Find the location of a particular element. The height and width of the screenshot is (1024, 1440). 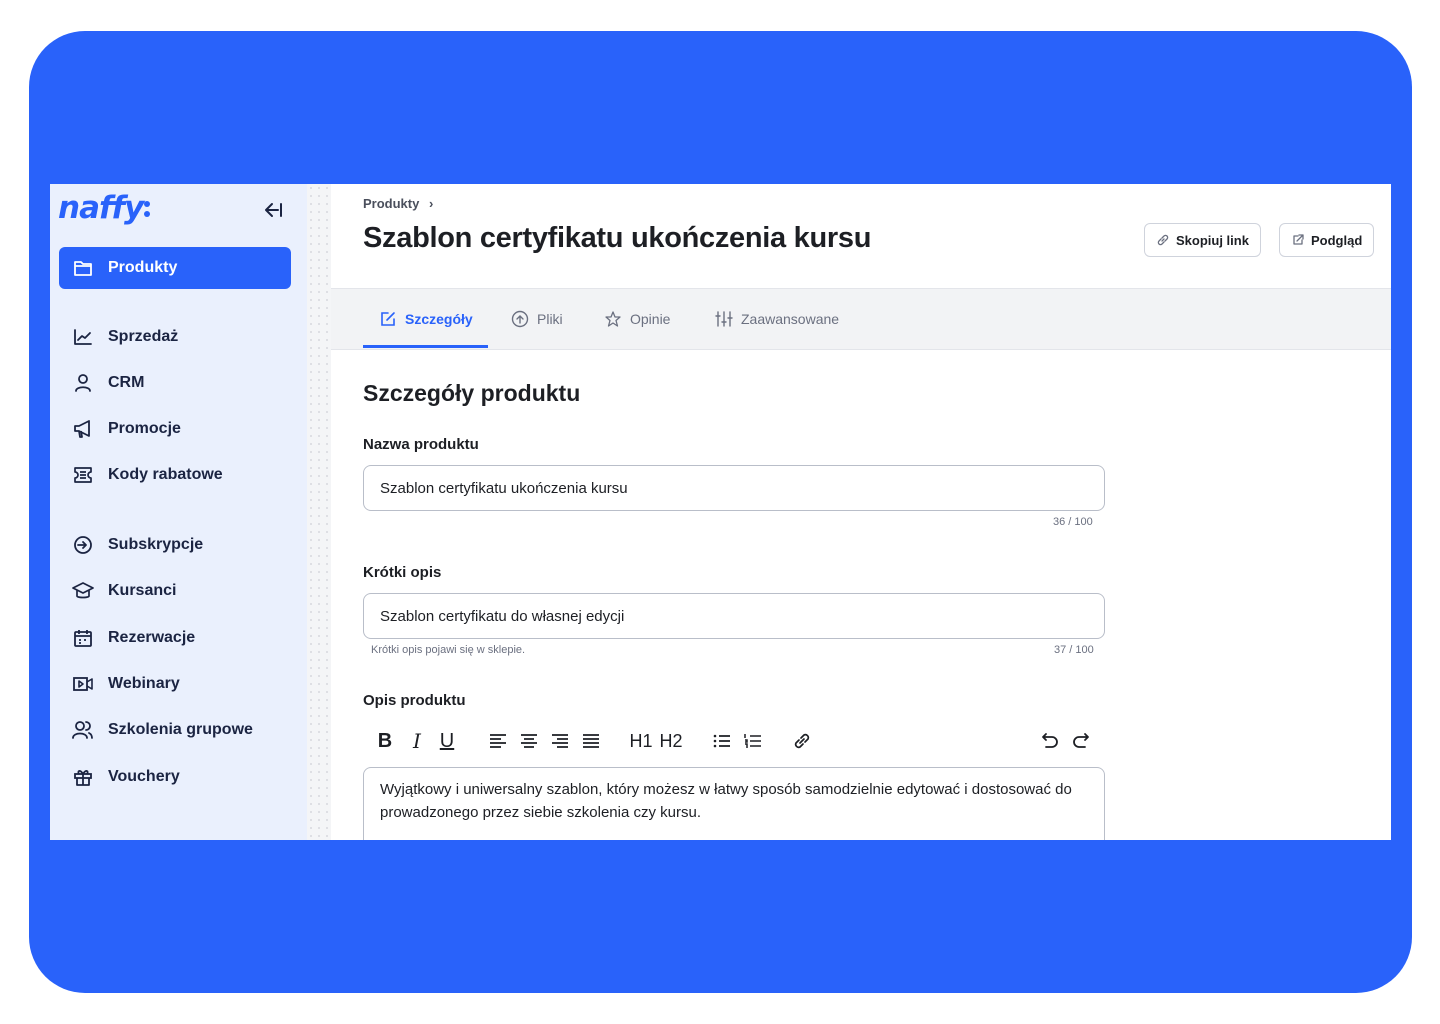

copy-link-label: Skopiuj link is located at coordinates (1212, 240).